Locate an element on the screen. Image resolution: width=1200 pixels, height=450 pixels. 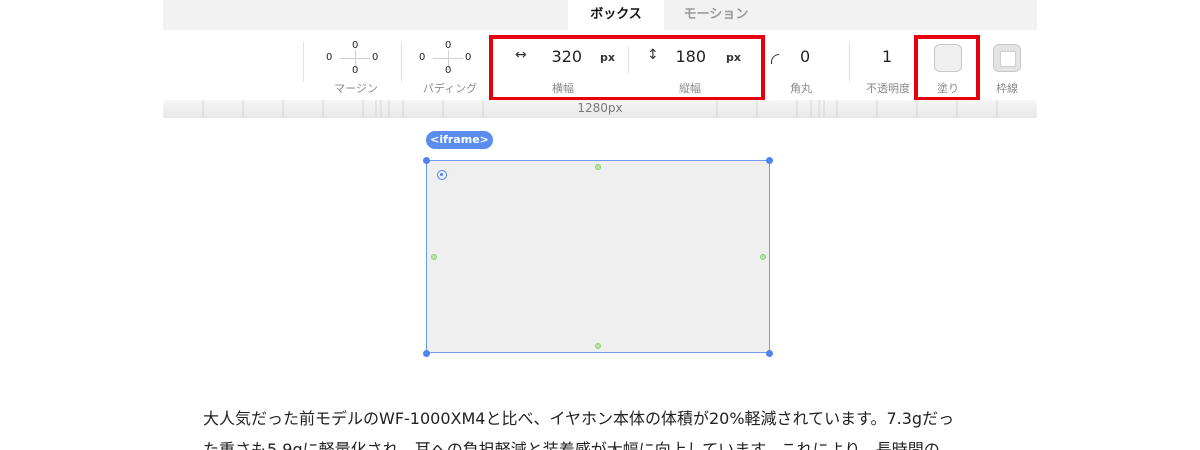
target-icon is located at coordinates (442, 175).